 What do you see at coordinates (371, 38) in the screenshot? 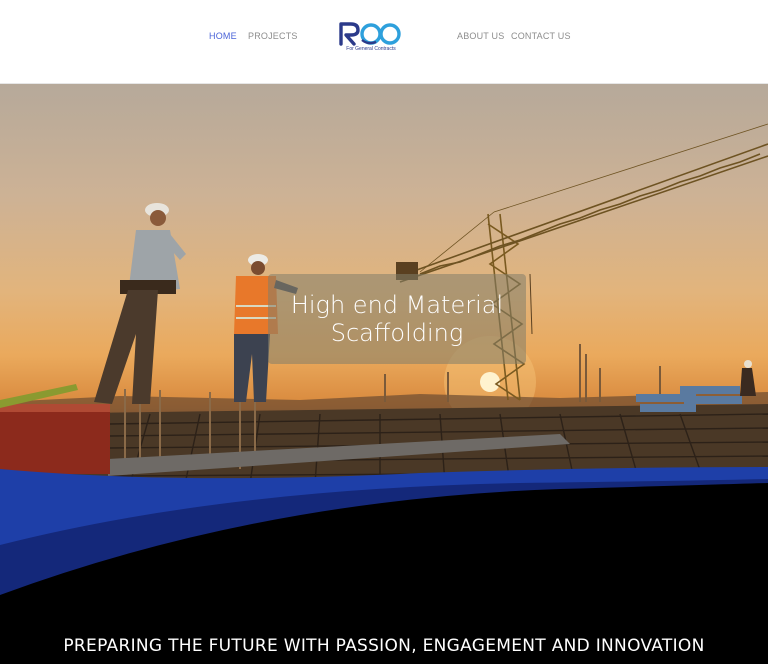
I see `logo-icon` at bounding box center [371, 38].